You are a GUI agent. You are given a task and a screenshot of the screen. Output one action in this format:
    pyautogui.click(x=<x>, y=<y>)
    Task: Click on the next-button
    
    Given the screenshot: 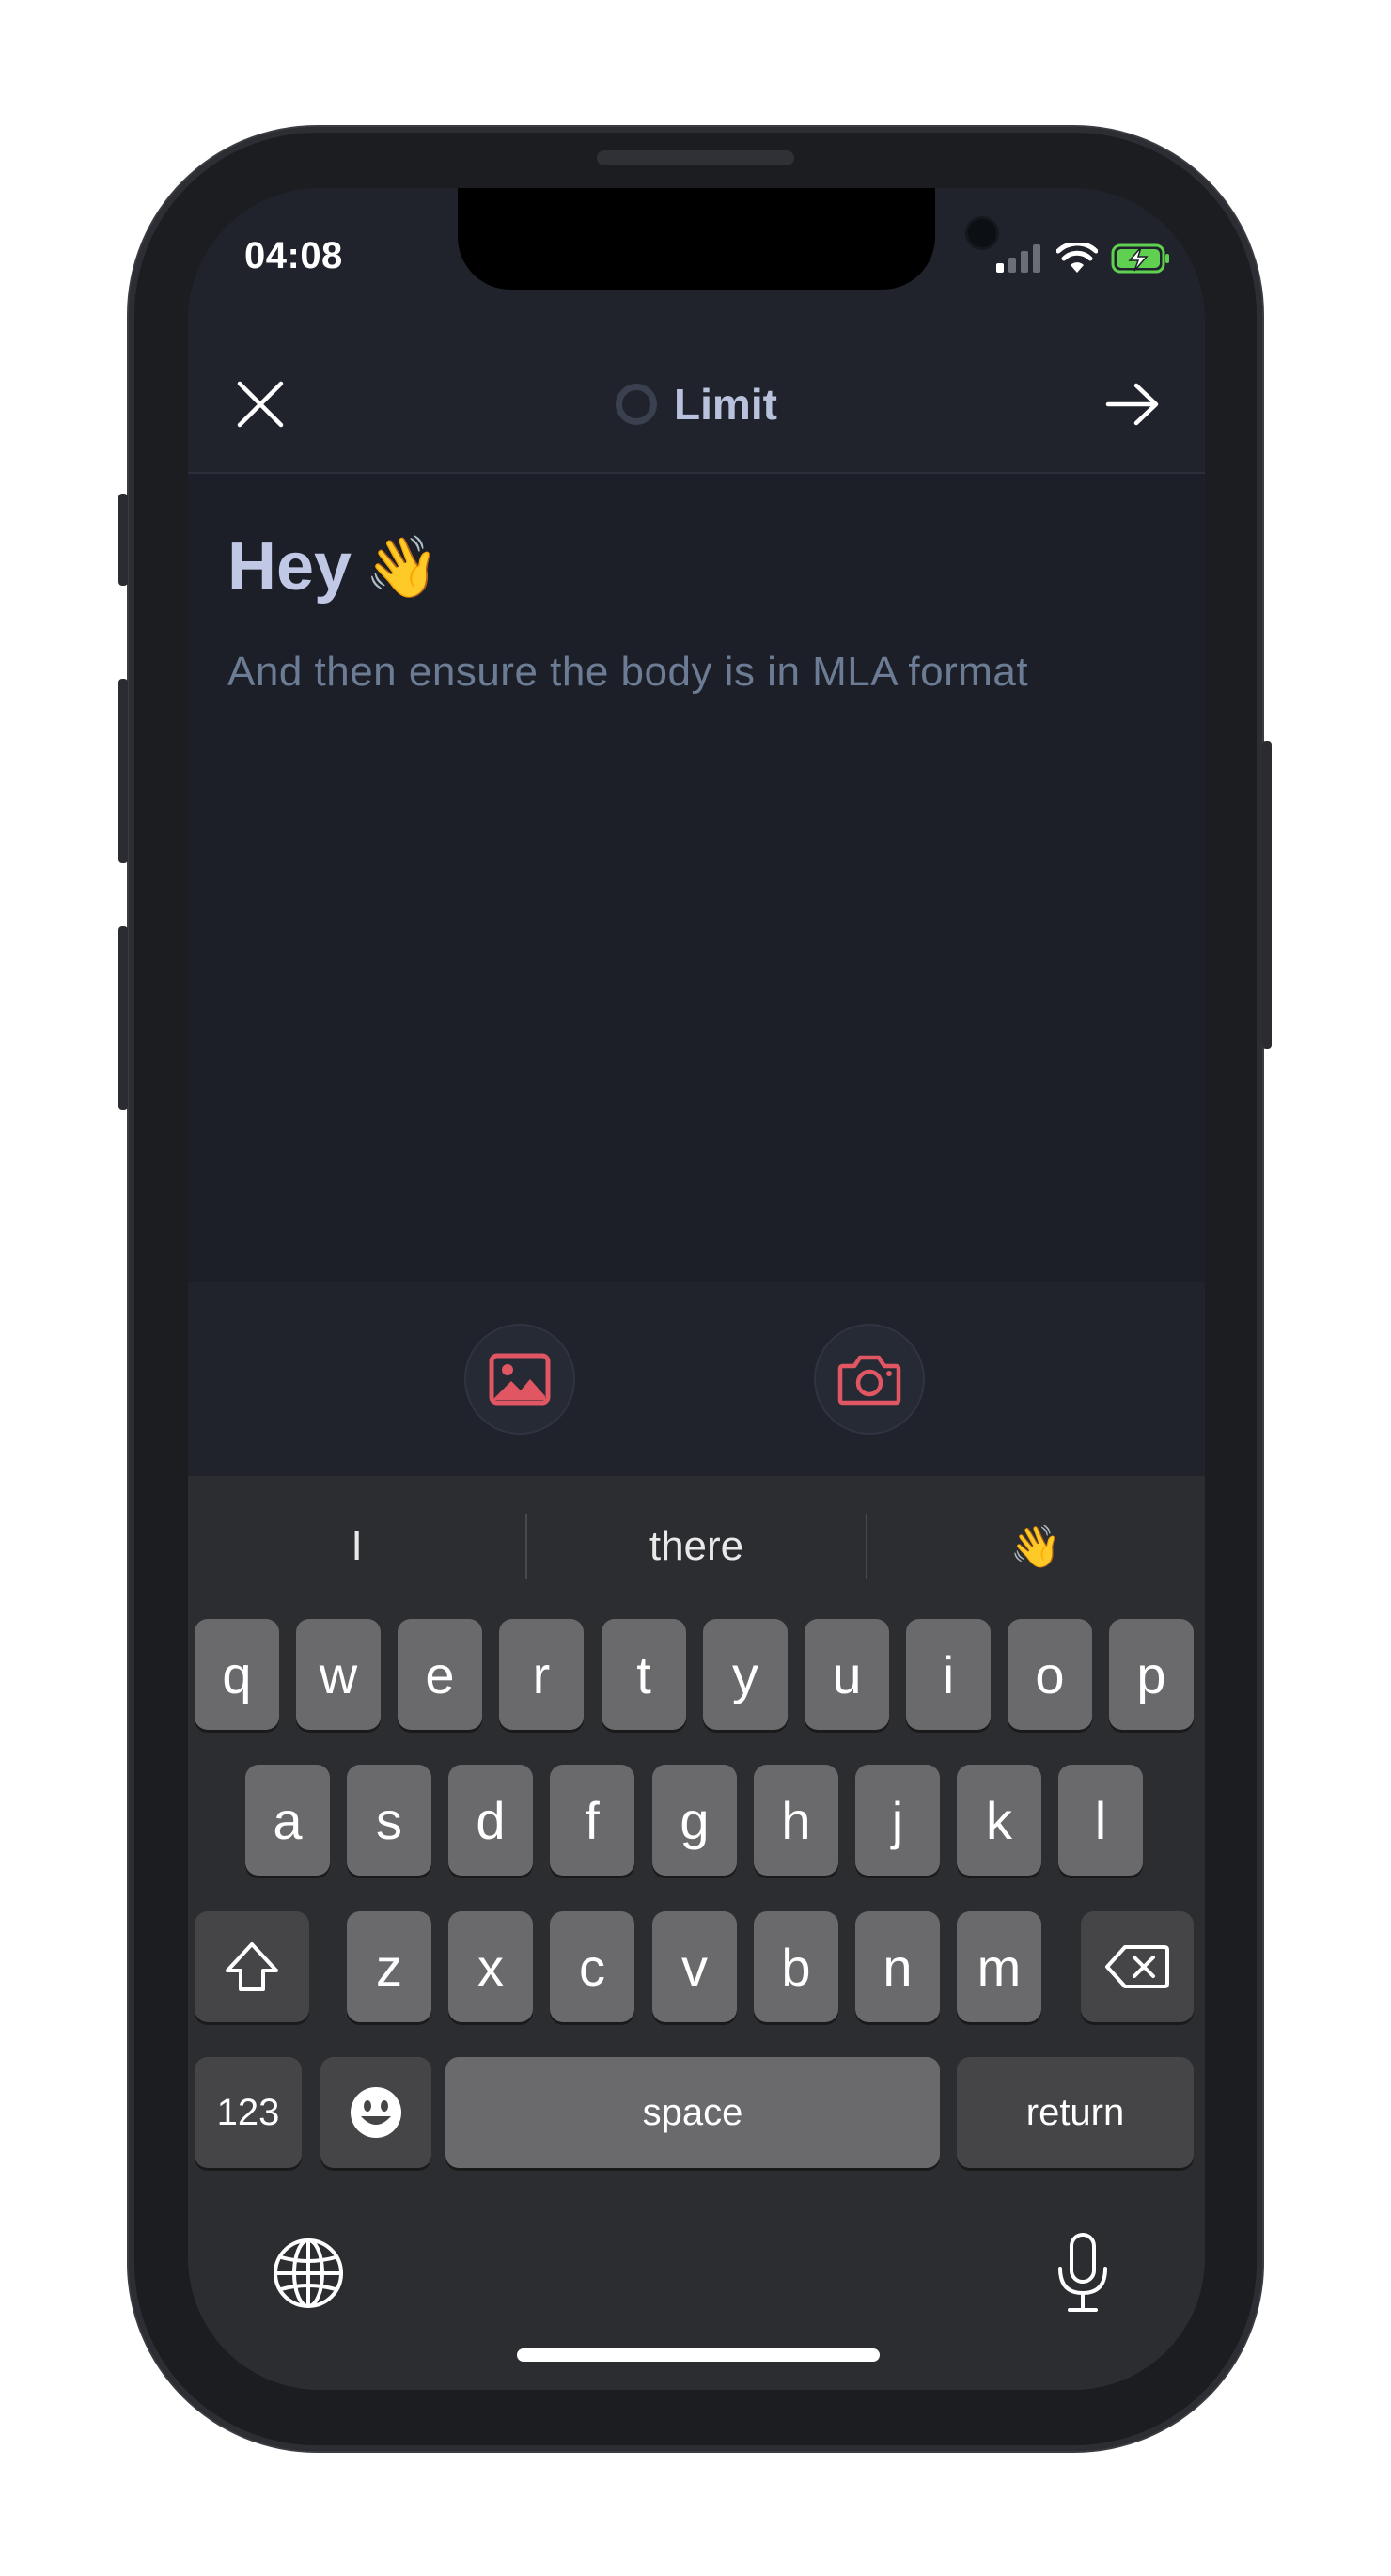 What is the action you would take?
    pyautogui.click(x=1133, y=404)
    